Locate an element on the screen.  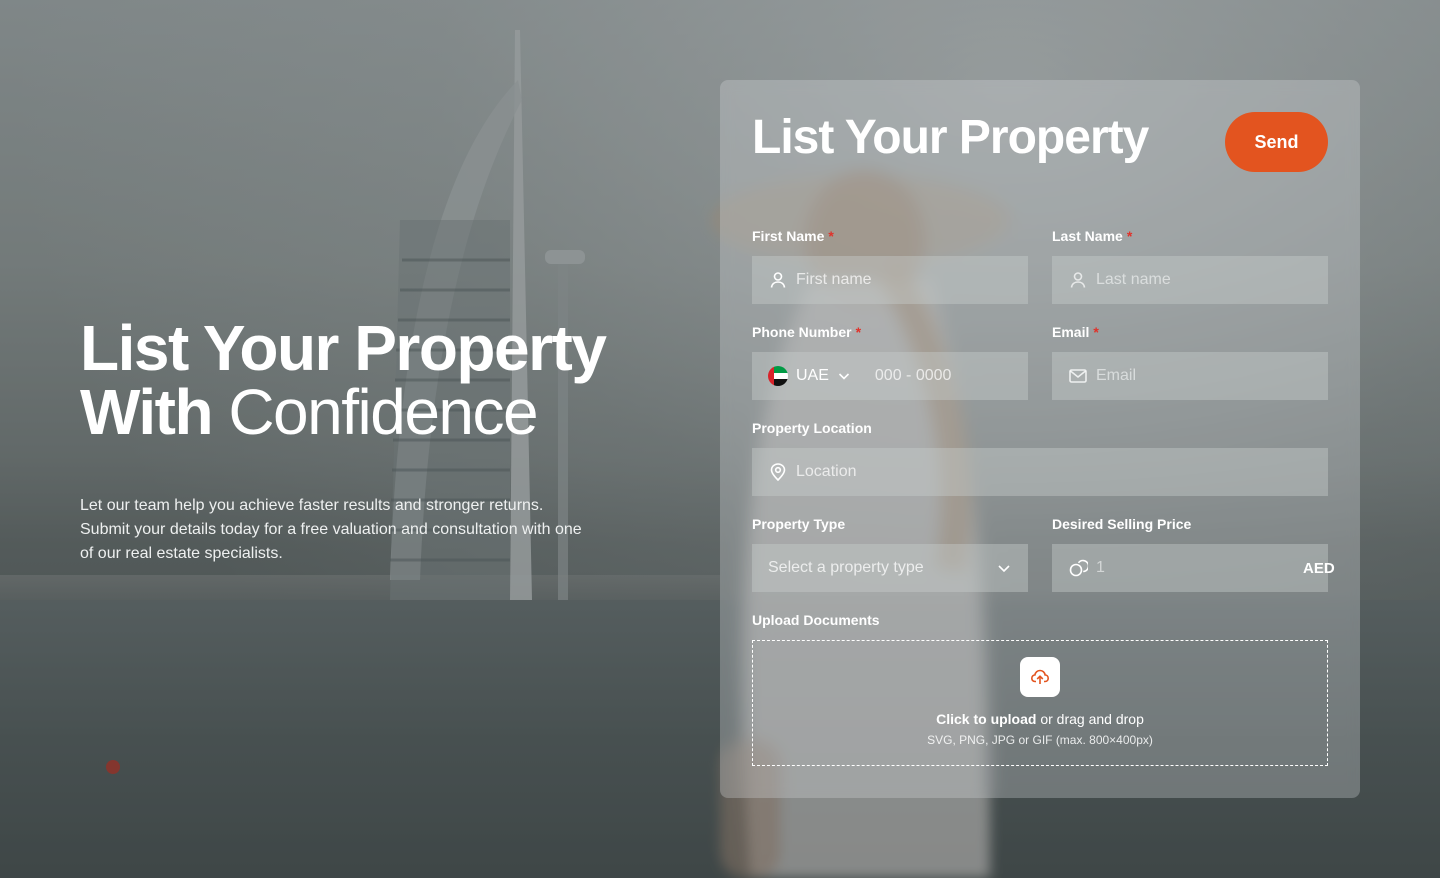
first-name-field is located at coordinates (890, 280).